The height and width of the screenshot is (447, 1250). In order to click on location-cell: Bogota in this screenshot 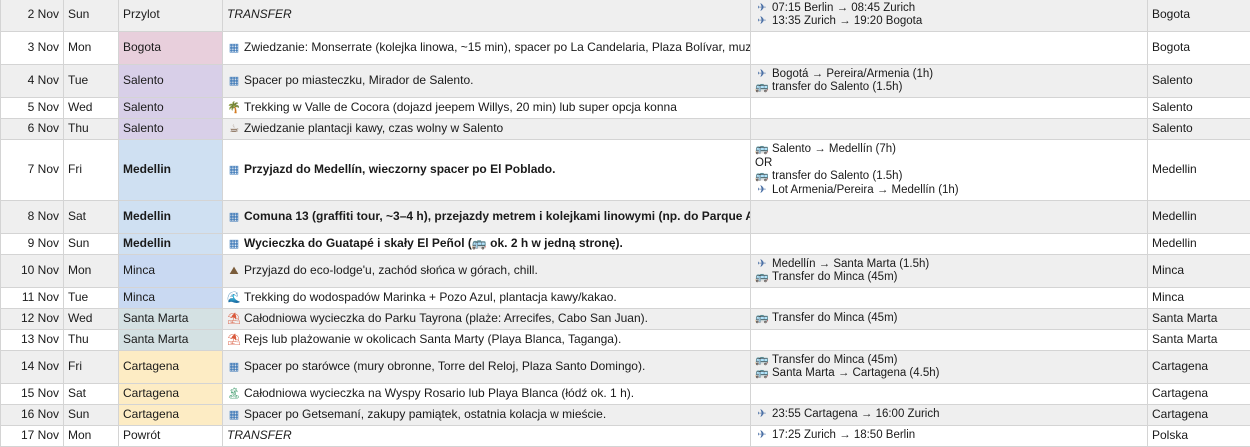, I will do `click(170, 48)`.